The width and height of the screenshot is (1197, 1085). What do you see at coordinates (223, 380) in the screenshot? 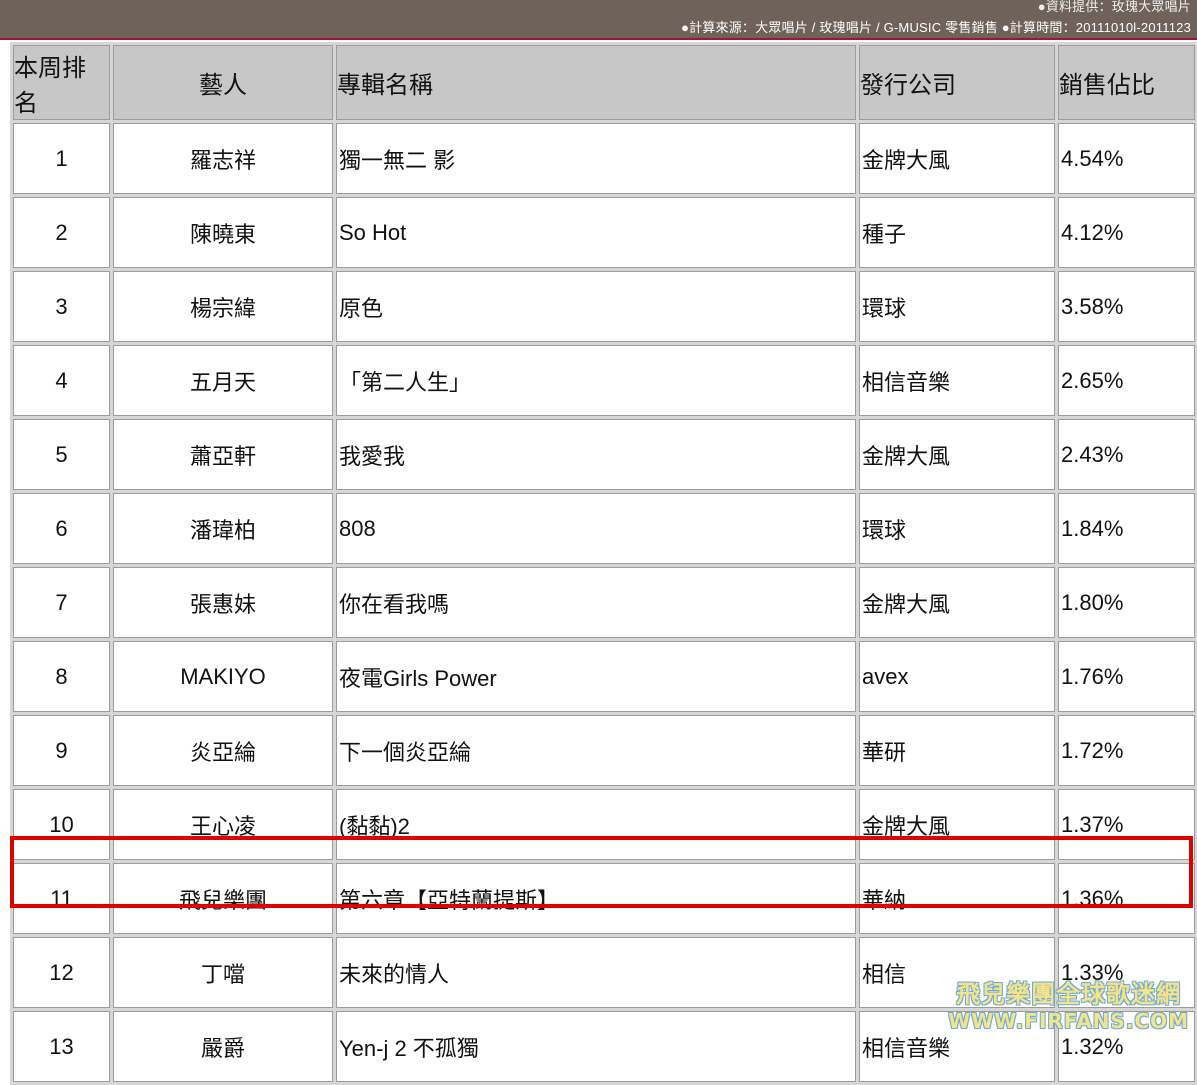
I see `artist-cell: 五月天` at bounding box center [223, 380].